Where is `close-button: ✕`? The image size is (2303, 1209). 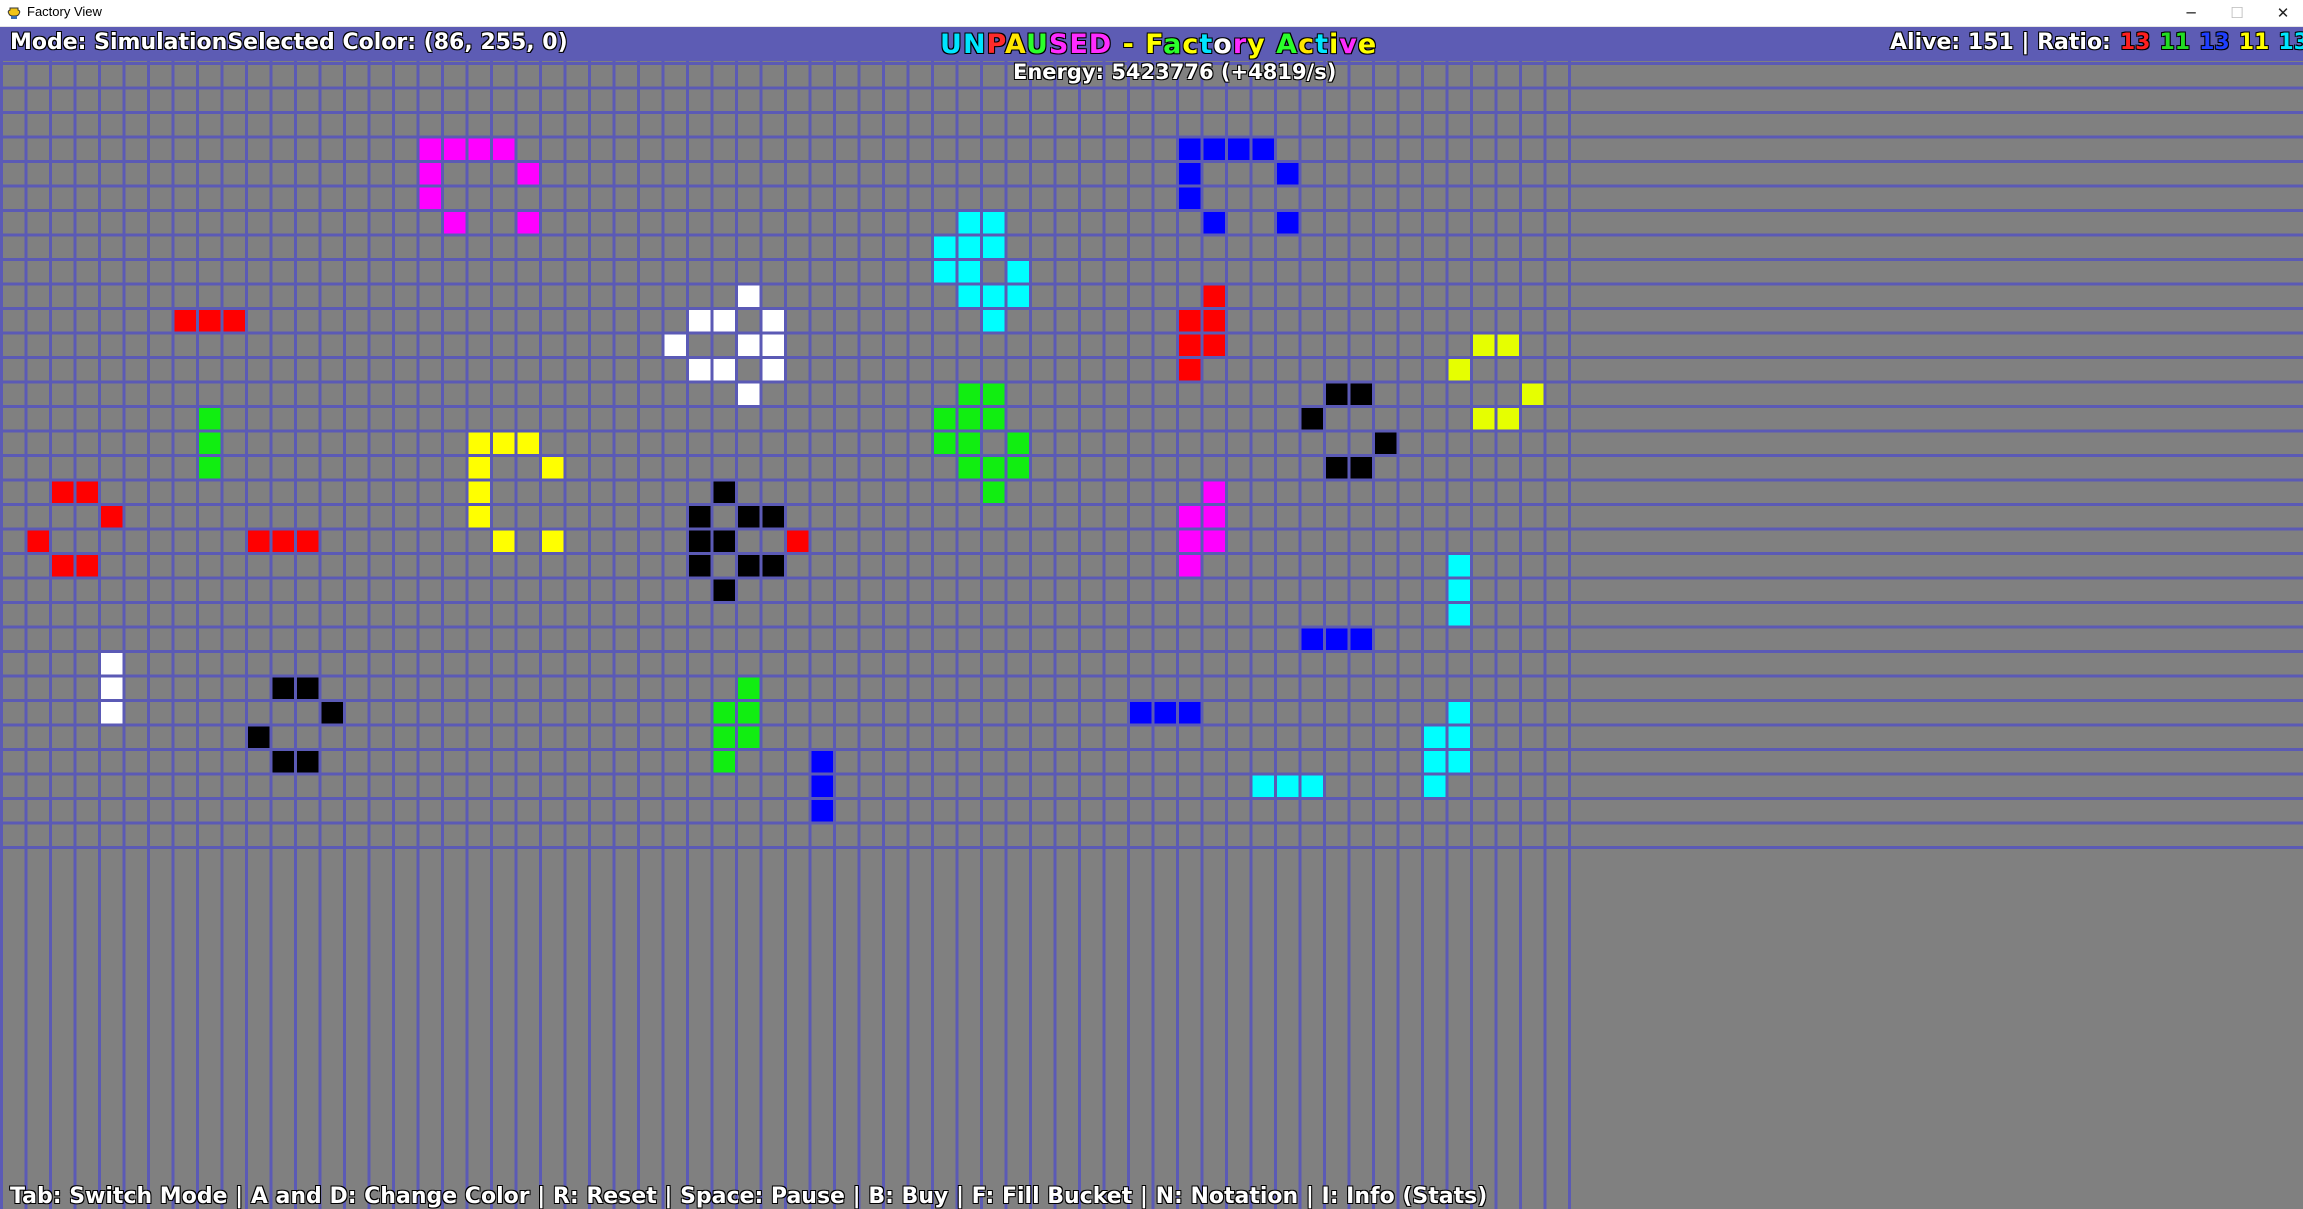
close-button: ✕ is located at coordinates (2281, 13).